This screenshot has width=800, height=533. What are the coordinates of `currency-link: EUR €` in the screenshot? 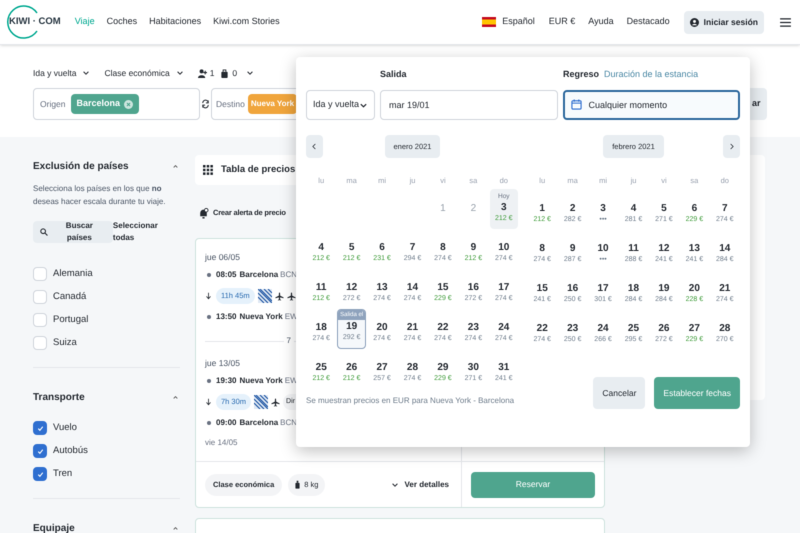 It's located at (562, 22).